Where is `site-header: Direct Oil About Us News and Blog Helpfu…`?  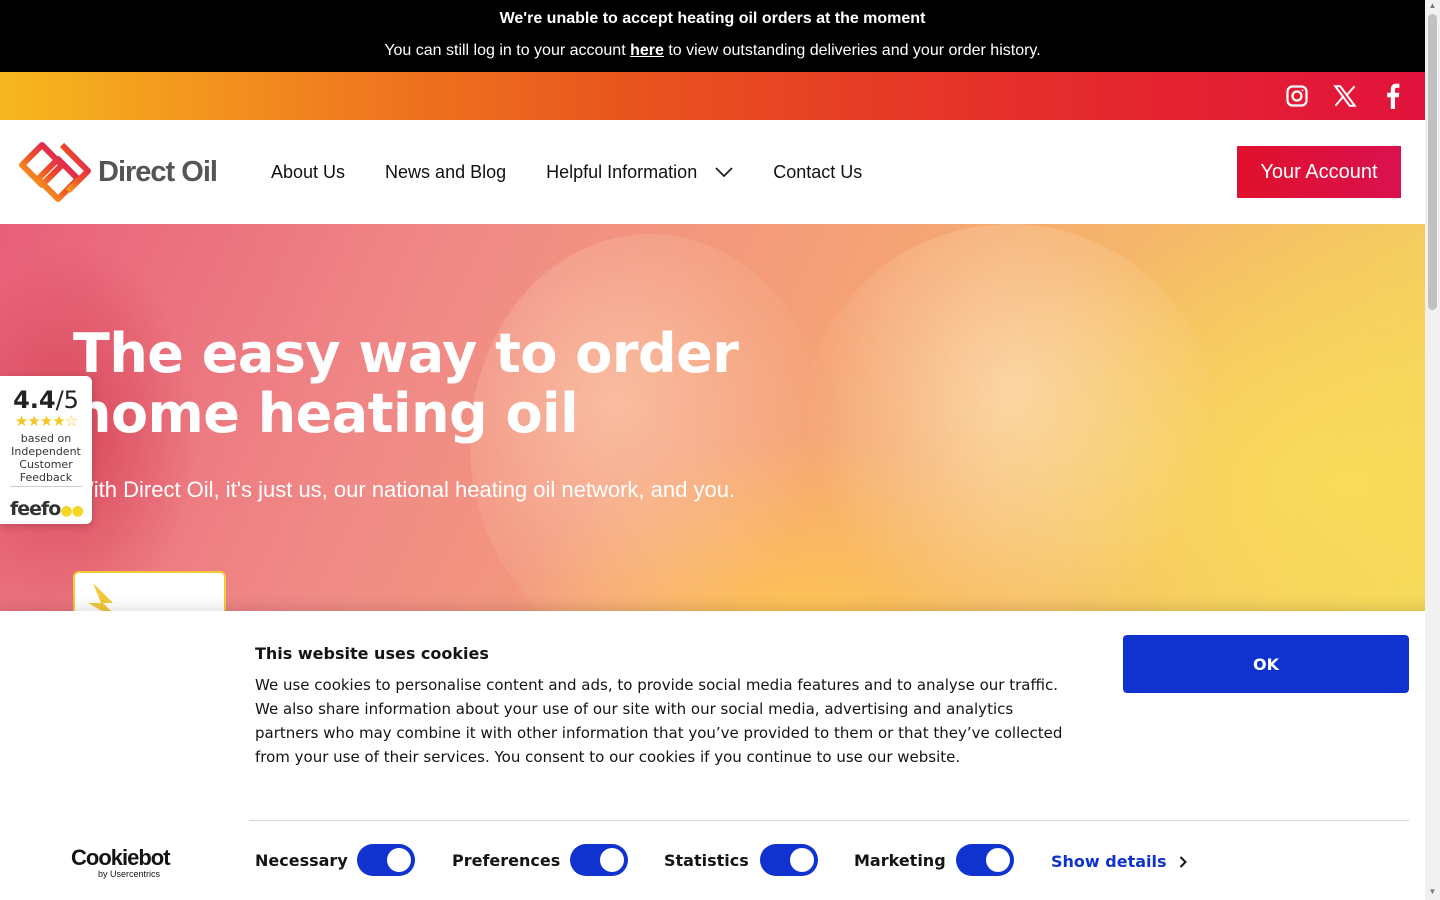
site-header: Direct Oil About Us News and Blog Helpfu… is located at coordinates (712, 172).